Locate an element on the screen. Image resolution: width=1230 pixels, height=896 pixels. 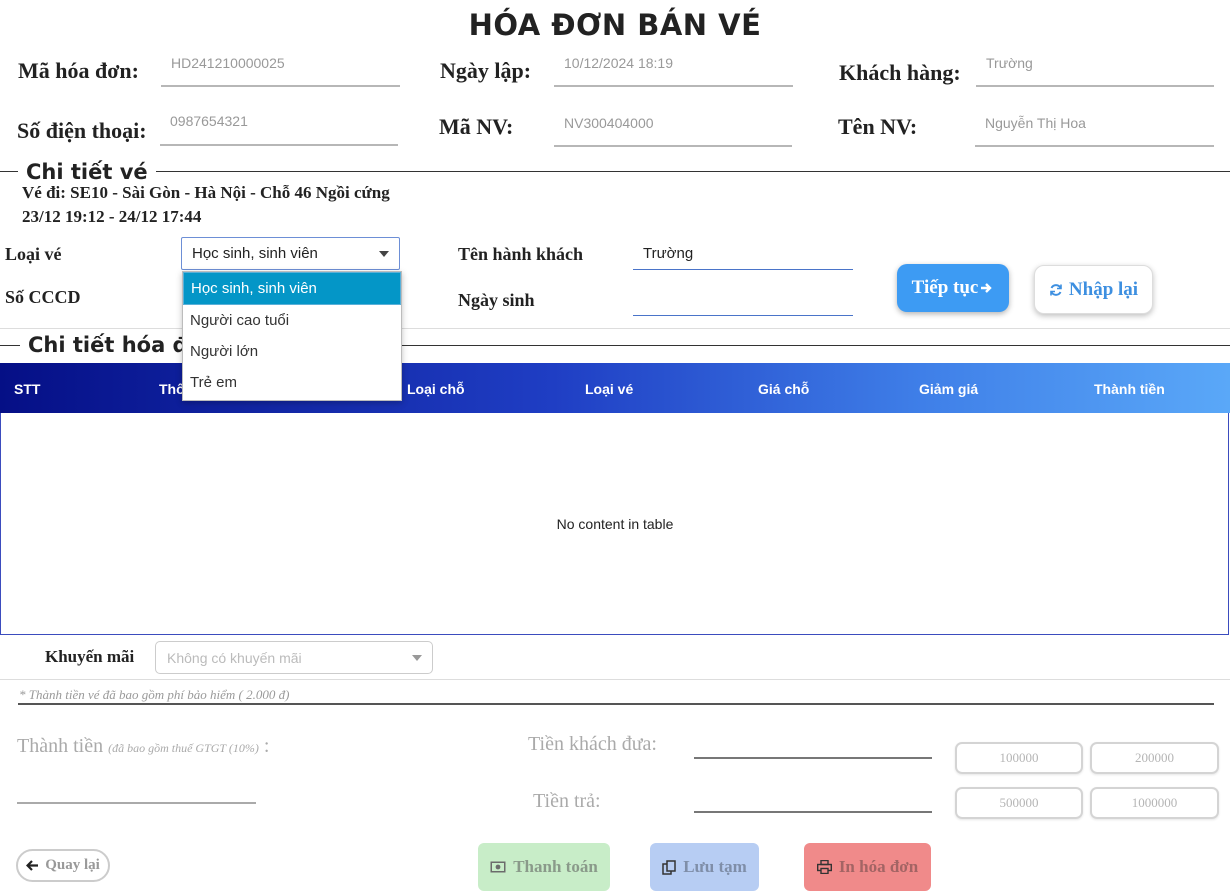
created-date-field: 10/12/2024 18:19 is located at coordinates (673, 71).